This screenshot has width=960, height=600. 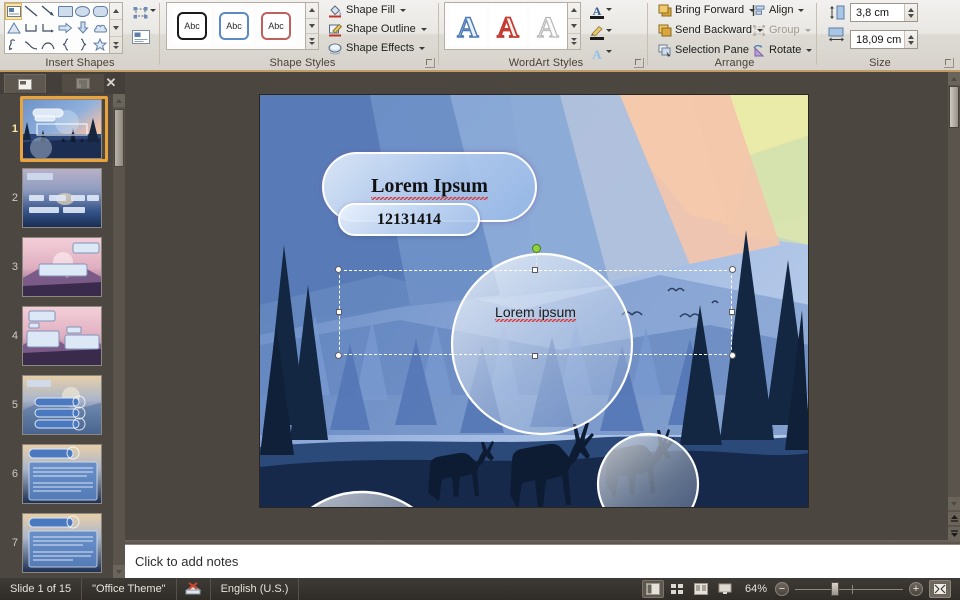 I want to click on group-caret-icon, so click(x=807, y=30).